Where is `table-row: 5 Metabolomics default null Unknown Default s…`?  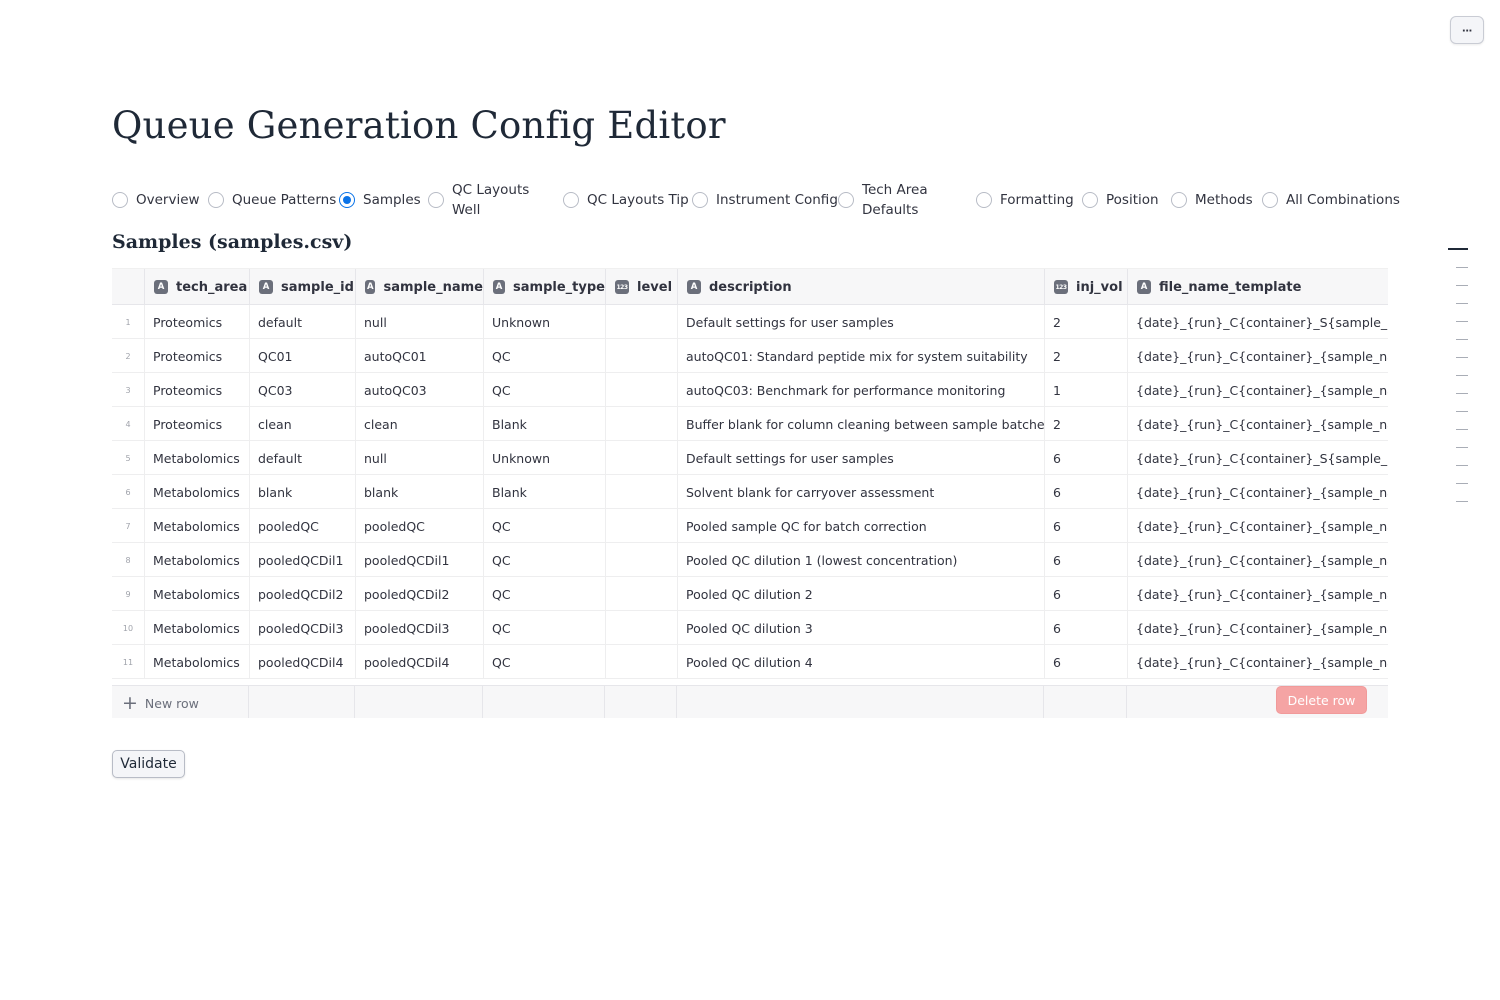
table-row: 5 Metabolomics default null Unknown Default s… is located at coordinates (750, 458).